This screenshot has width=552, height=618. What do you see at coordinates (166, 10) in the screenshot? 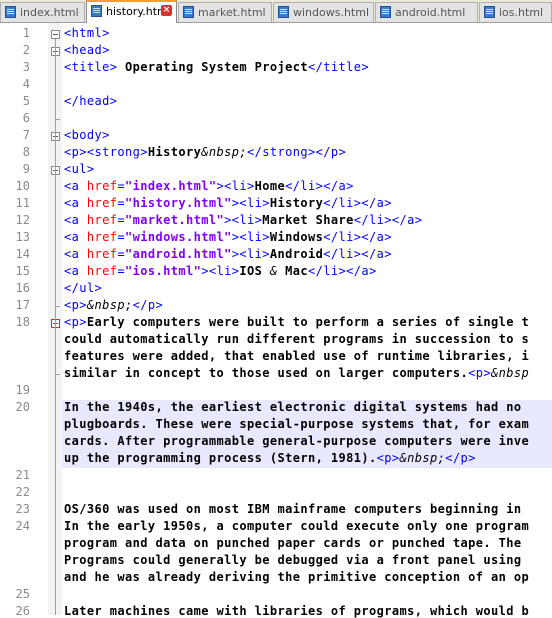
I see `close-tab-icon: ×` at bounding box center [166, 10].